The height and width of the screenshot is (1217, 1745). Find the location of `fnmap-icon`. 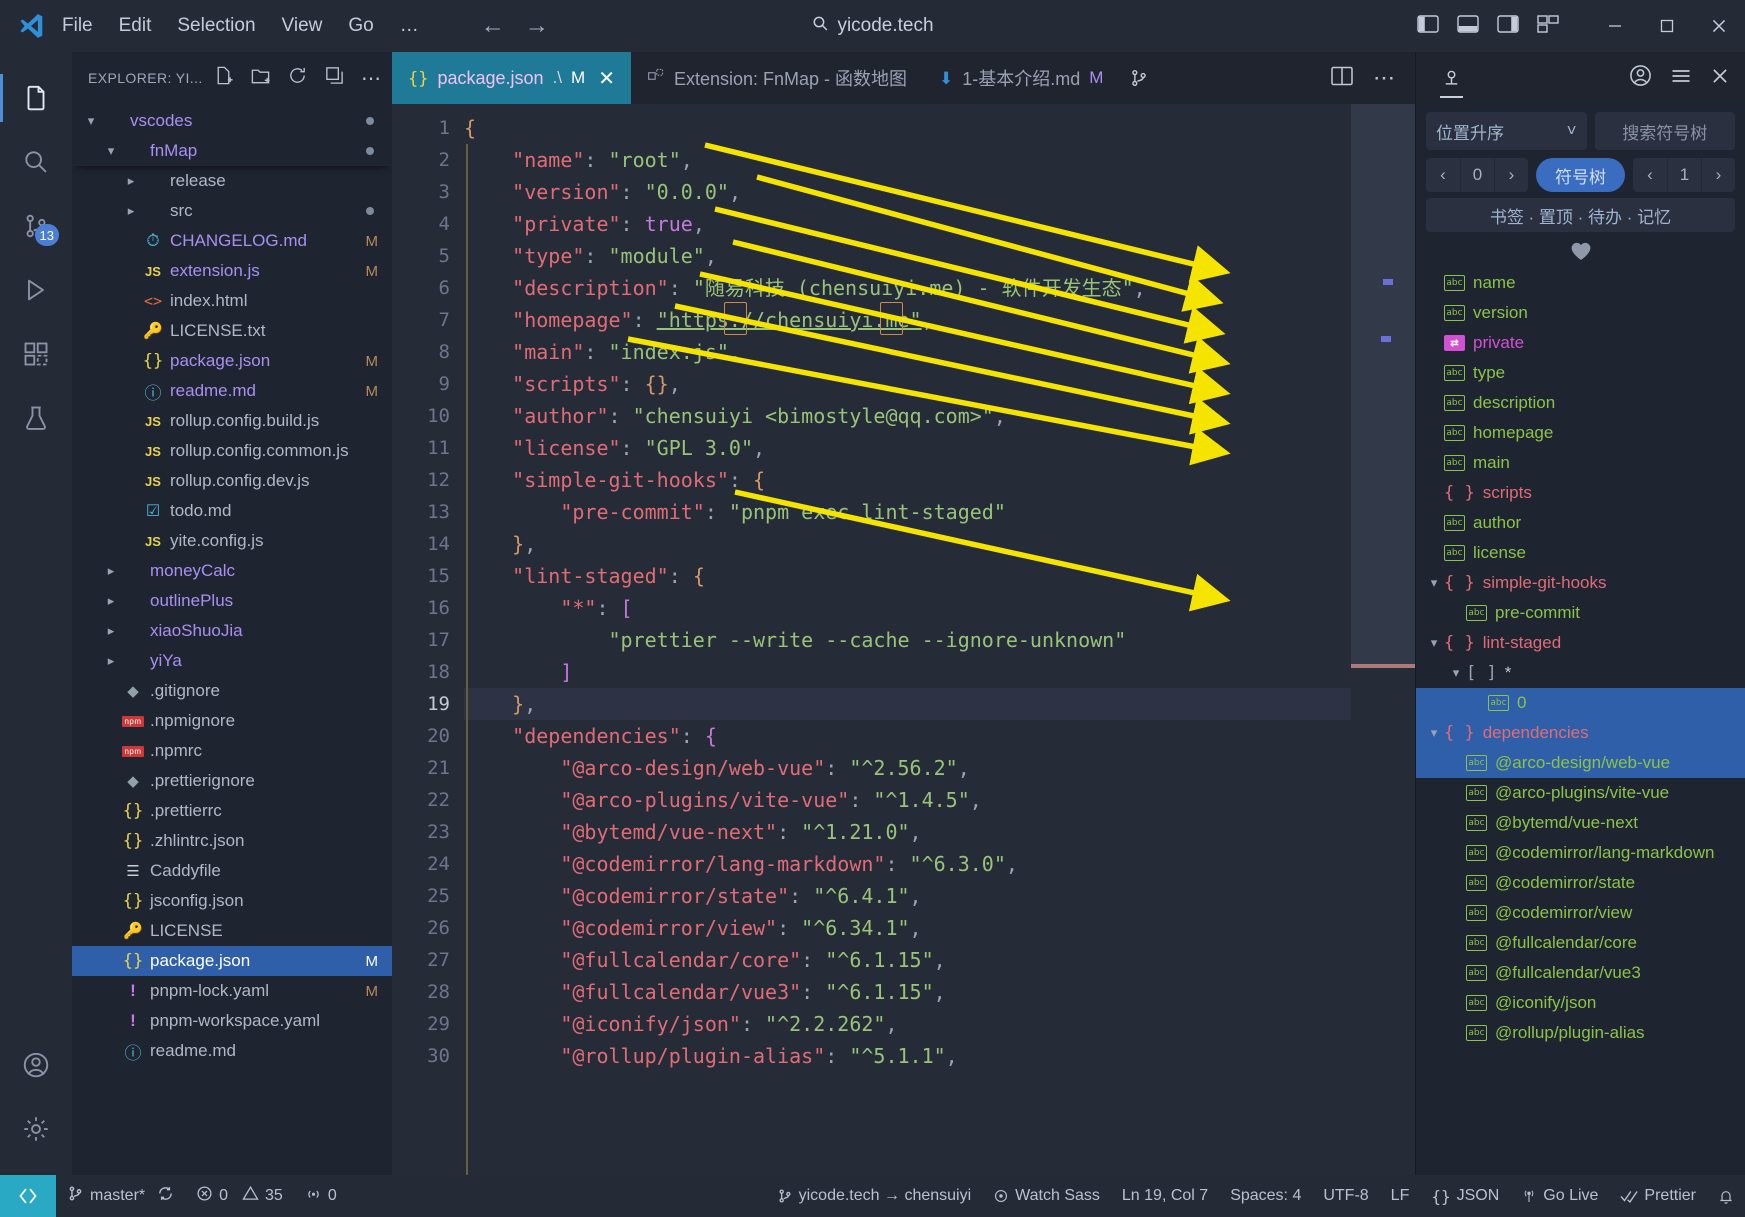

fnmap-icon is located at coordinates (1451, 78).